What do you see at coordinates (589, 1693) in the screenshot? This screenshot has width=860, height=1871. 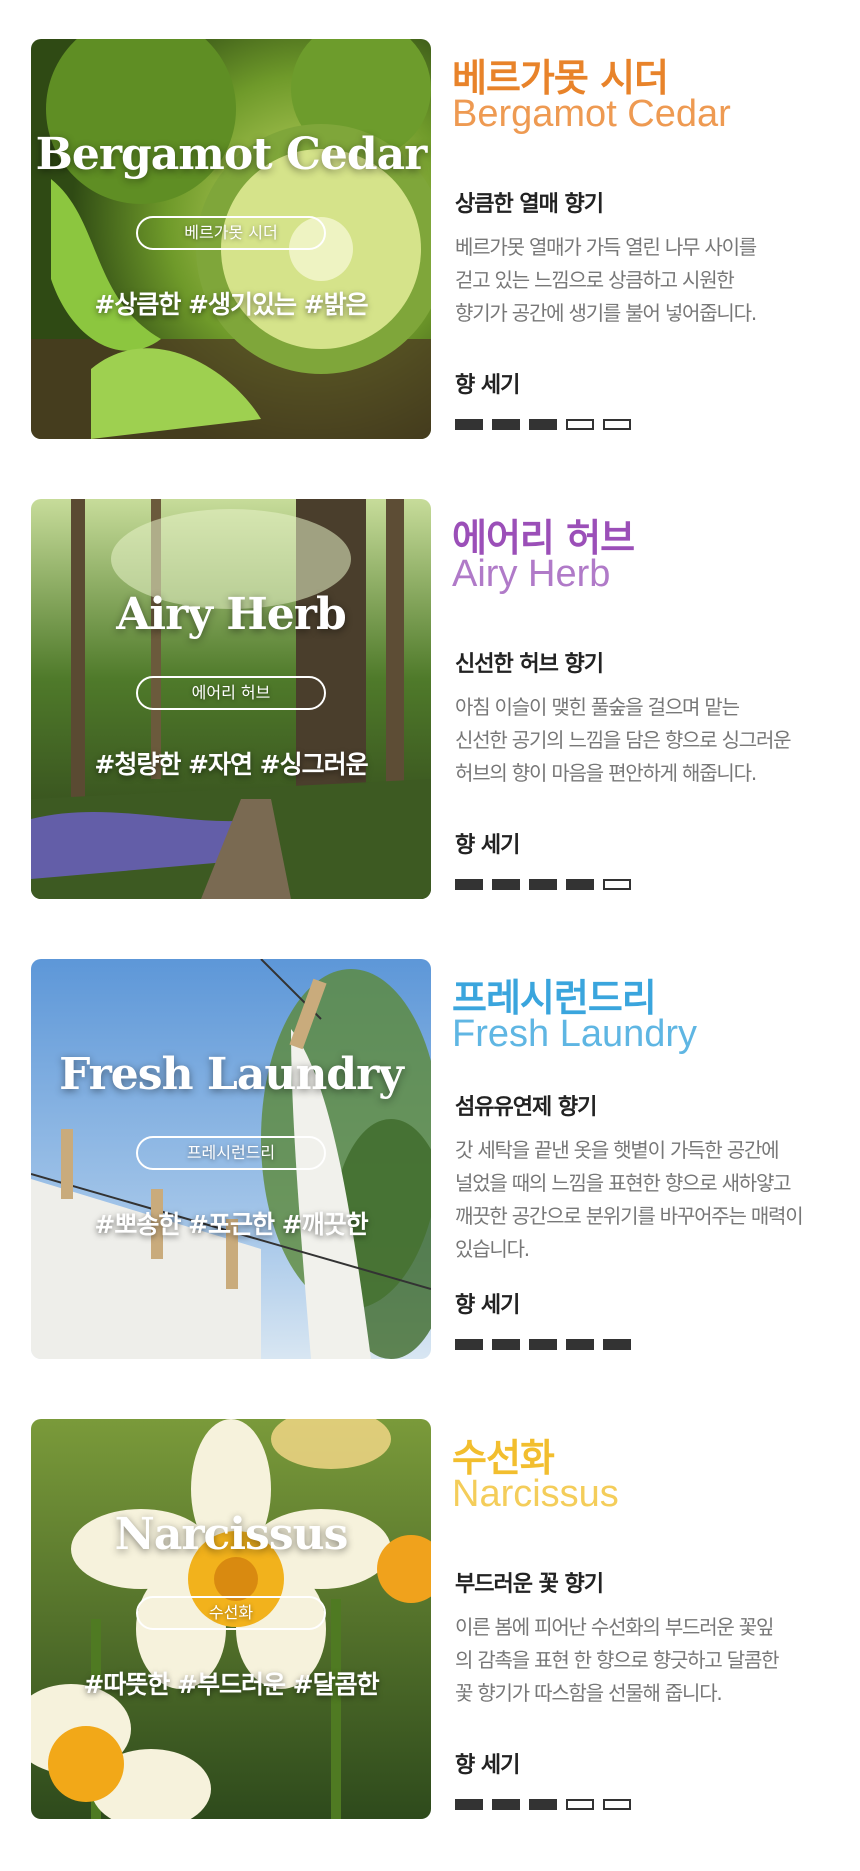 I see `description-line: 꽃 향기가 따스함을 선물해 줍니다.` at bounding box center [589, 1693].